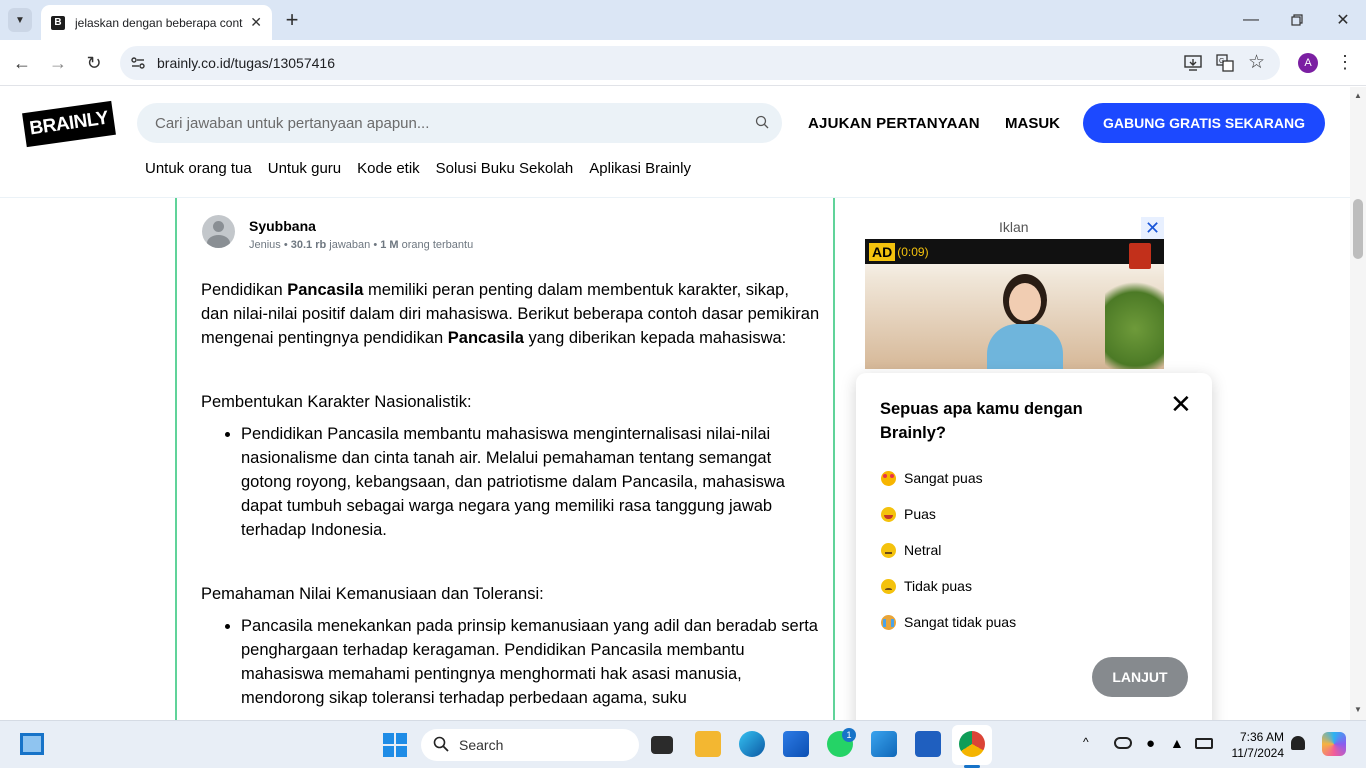 This screenshot has width=1366, height=768. Describe the element at coordinates (1086, 742) in the screenshot. I see `hidden-icons-chevron-icon: ^` at that location.